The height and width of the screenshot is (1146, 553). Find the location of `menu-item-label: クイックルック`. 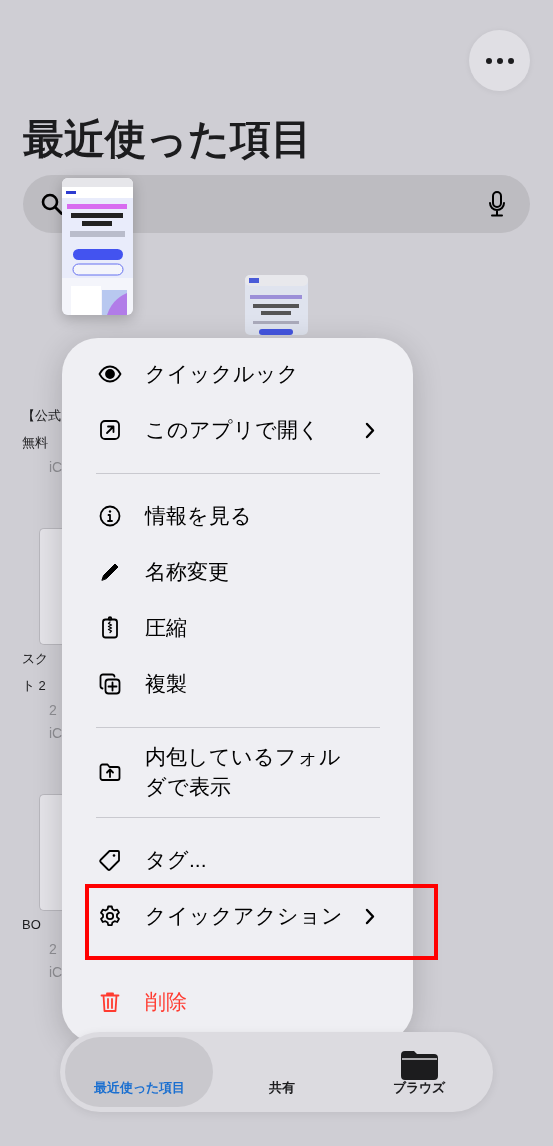

menu-item-label: クイックルック is located at coordinates (222, 374).